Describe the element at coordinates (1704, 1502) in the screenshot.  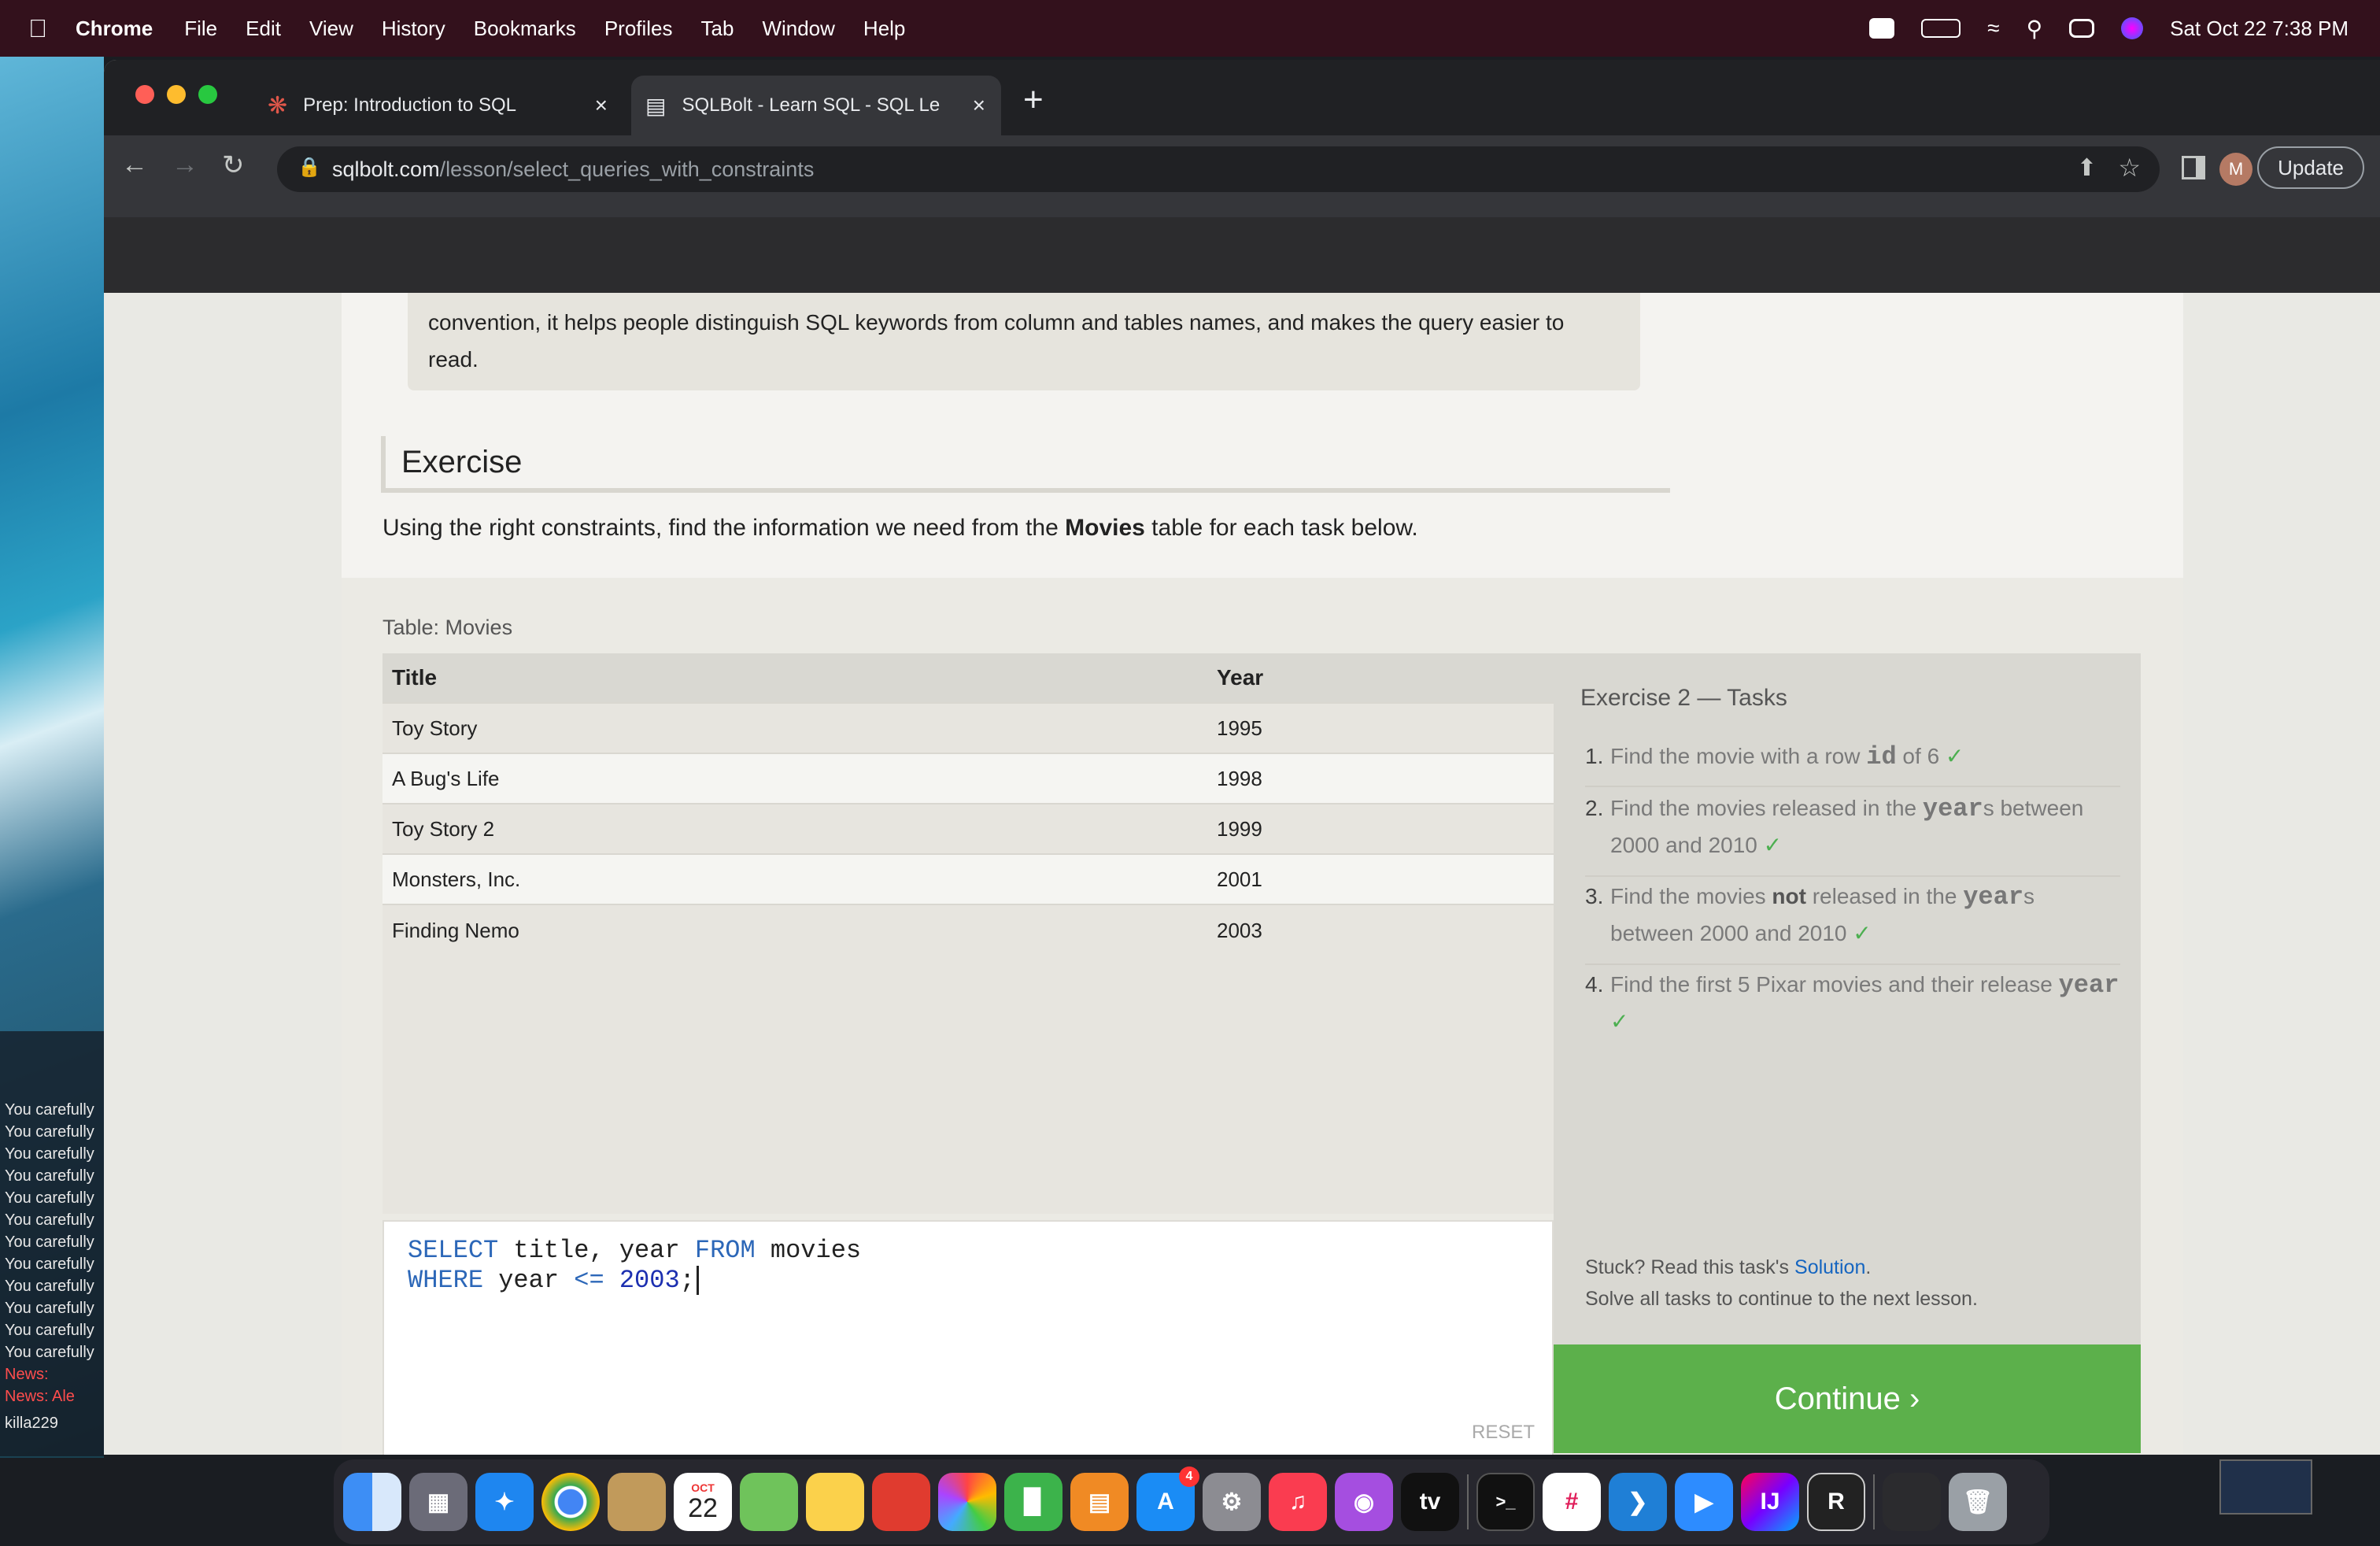
I see `zoom-icon: ▶` at that location.